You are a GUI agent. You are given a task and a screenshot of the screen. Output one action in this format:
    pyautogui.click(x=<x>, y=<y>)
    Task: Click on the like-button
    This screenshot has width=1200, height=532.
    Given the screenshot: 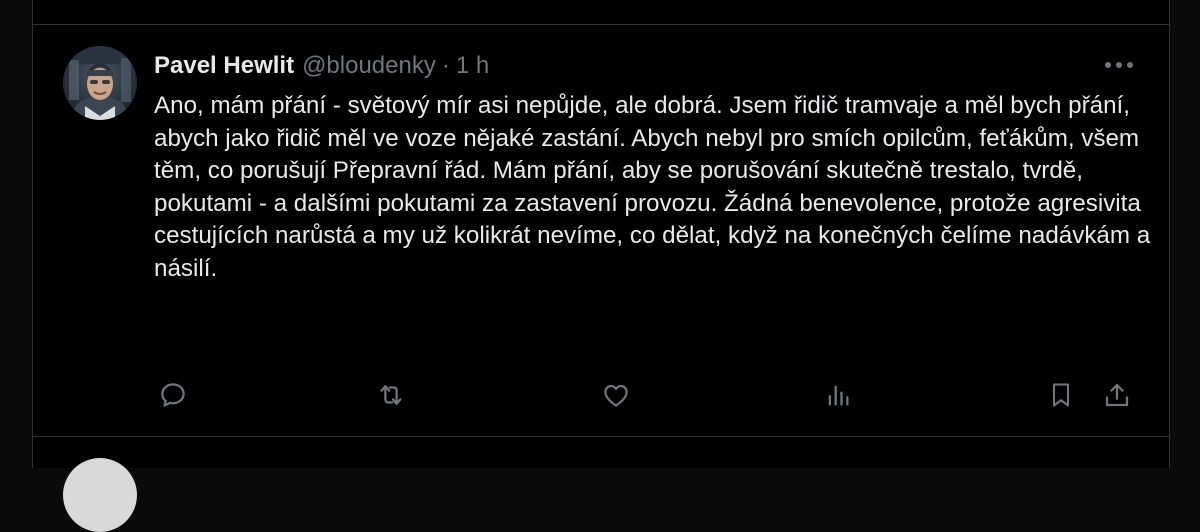 What is the action you would take?
    pyautogui.click(x=616, y=395)
    